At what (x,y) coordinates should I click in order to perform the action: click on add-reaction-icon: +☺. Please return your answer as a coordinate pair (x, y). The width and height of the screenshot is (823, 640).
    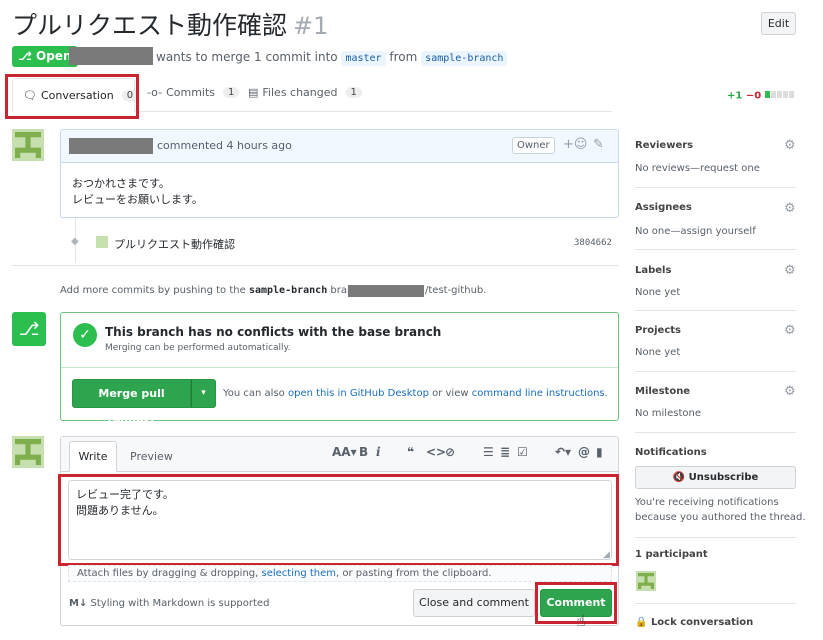
    Looking at the image, I should click on (575, 144).